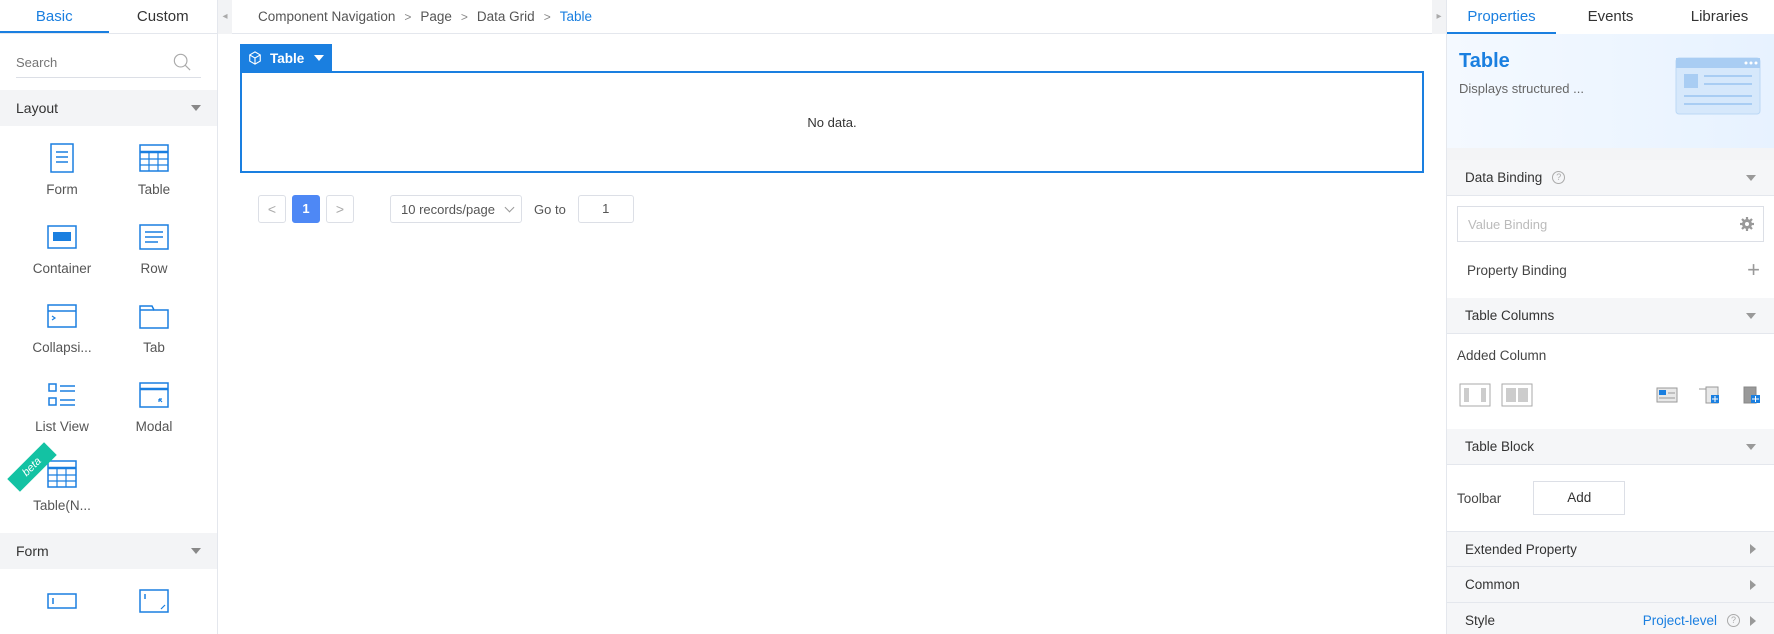 This screenshot has width=1774, height=634. Describe the element at coordinates (1709, 395) in the screenshot. I see `add-column-after-icon` at that location.